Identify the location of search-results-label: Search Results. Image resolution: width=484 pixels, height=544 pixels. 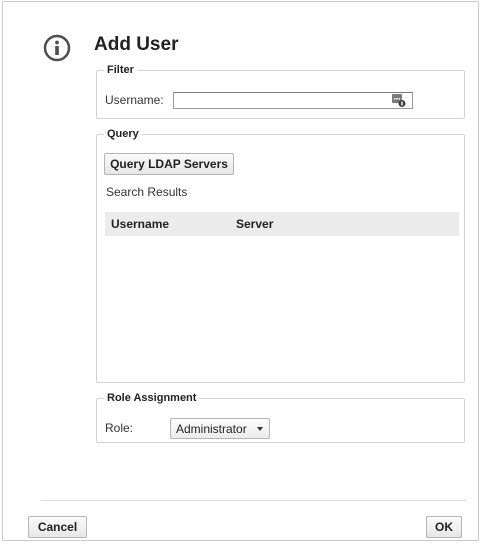
(147, 192).